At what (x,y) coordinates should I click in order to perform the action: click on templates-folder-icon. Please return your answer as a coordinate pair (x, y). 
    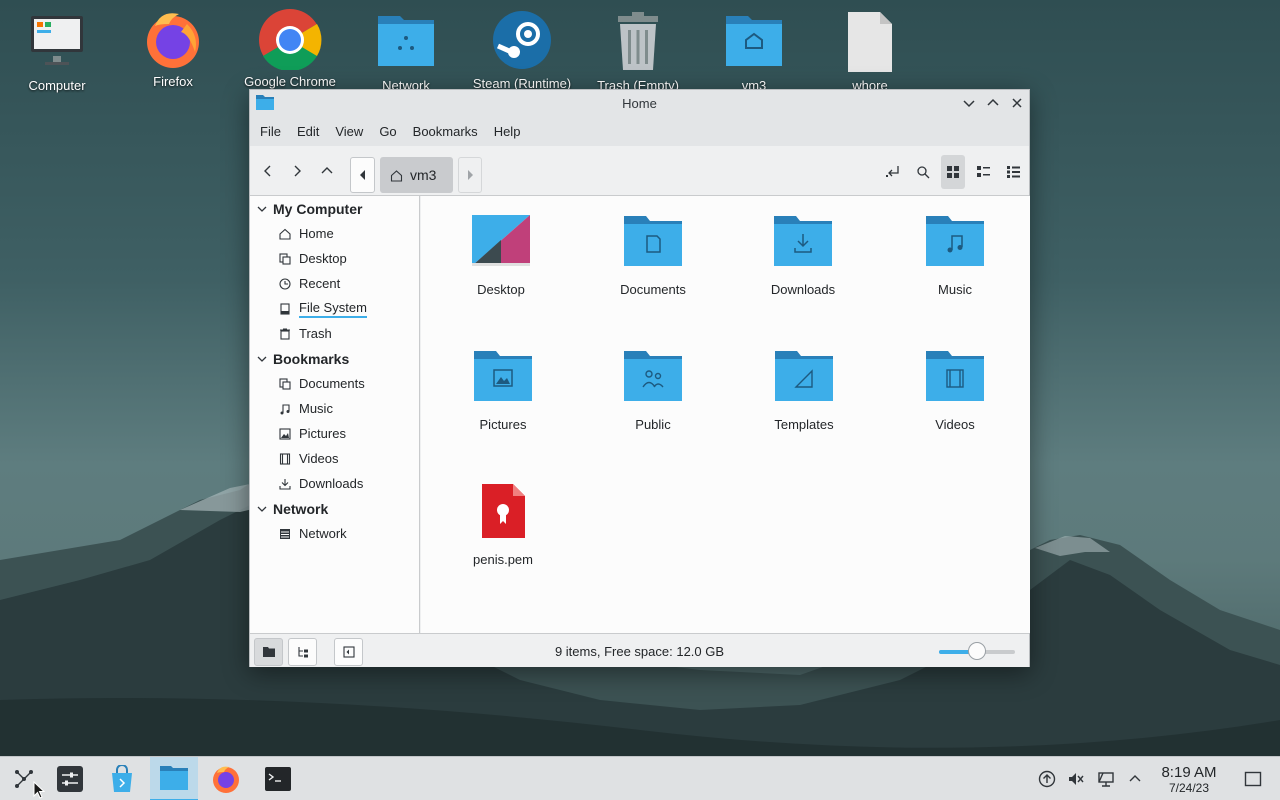
    Looking at the image, I should click on (804, 376).